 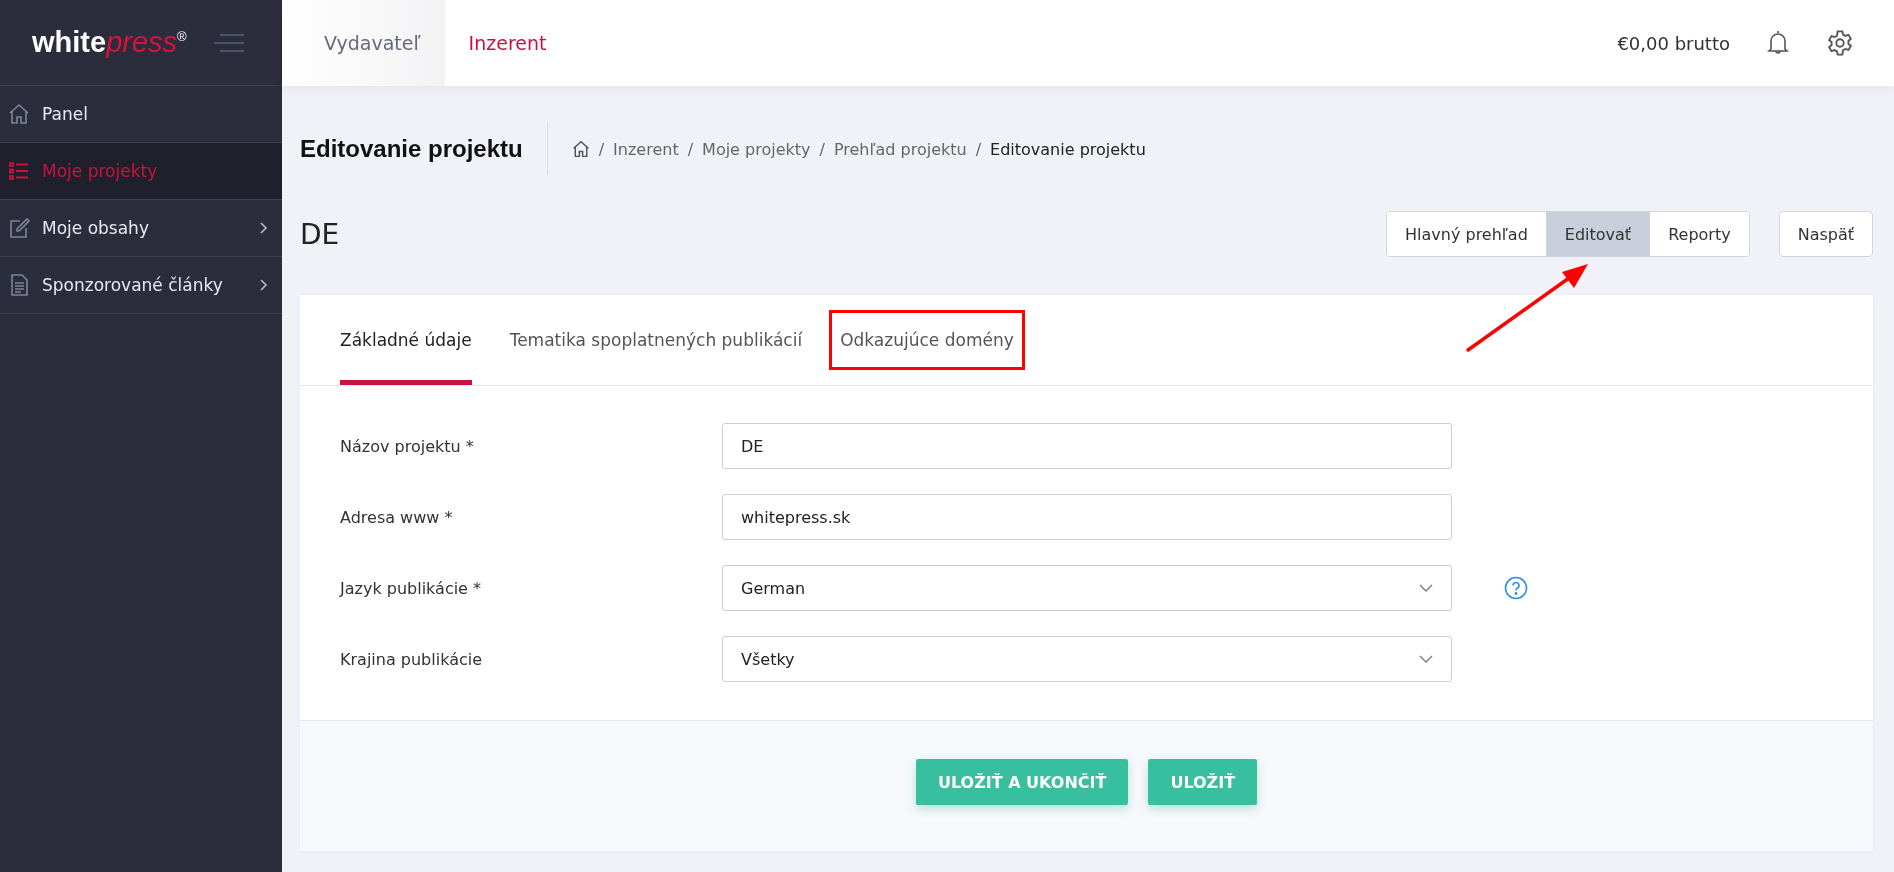 What do you see at coordinates (756, 149) in the screenshot?
I see `breadcrumb-link: Moje projekty` at bounding box center [756, 149].